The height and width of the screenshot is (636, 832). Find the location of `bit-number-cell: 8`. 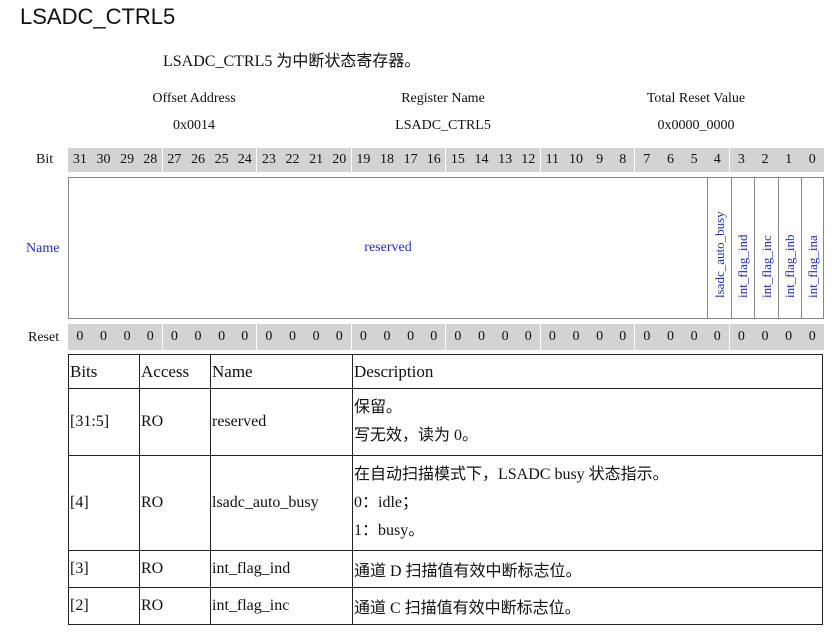

bit-number-cell: 8 is located at coordinates (623, 160).